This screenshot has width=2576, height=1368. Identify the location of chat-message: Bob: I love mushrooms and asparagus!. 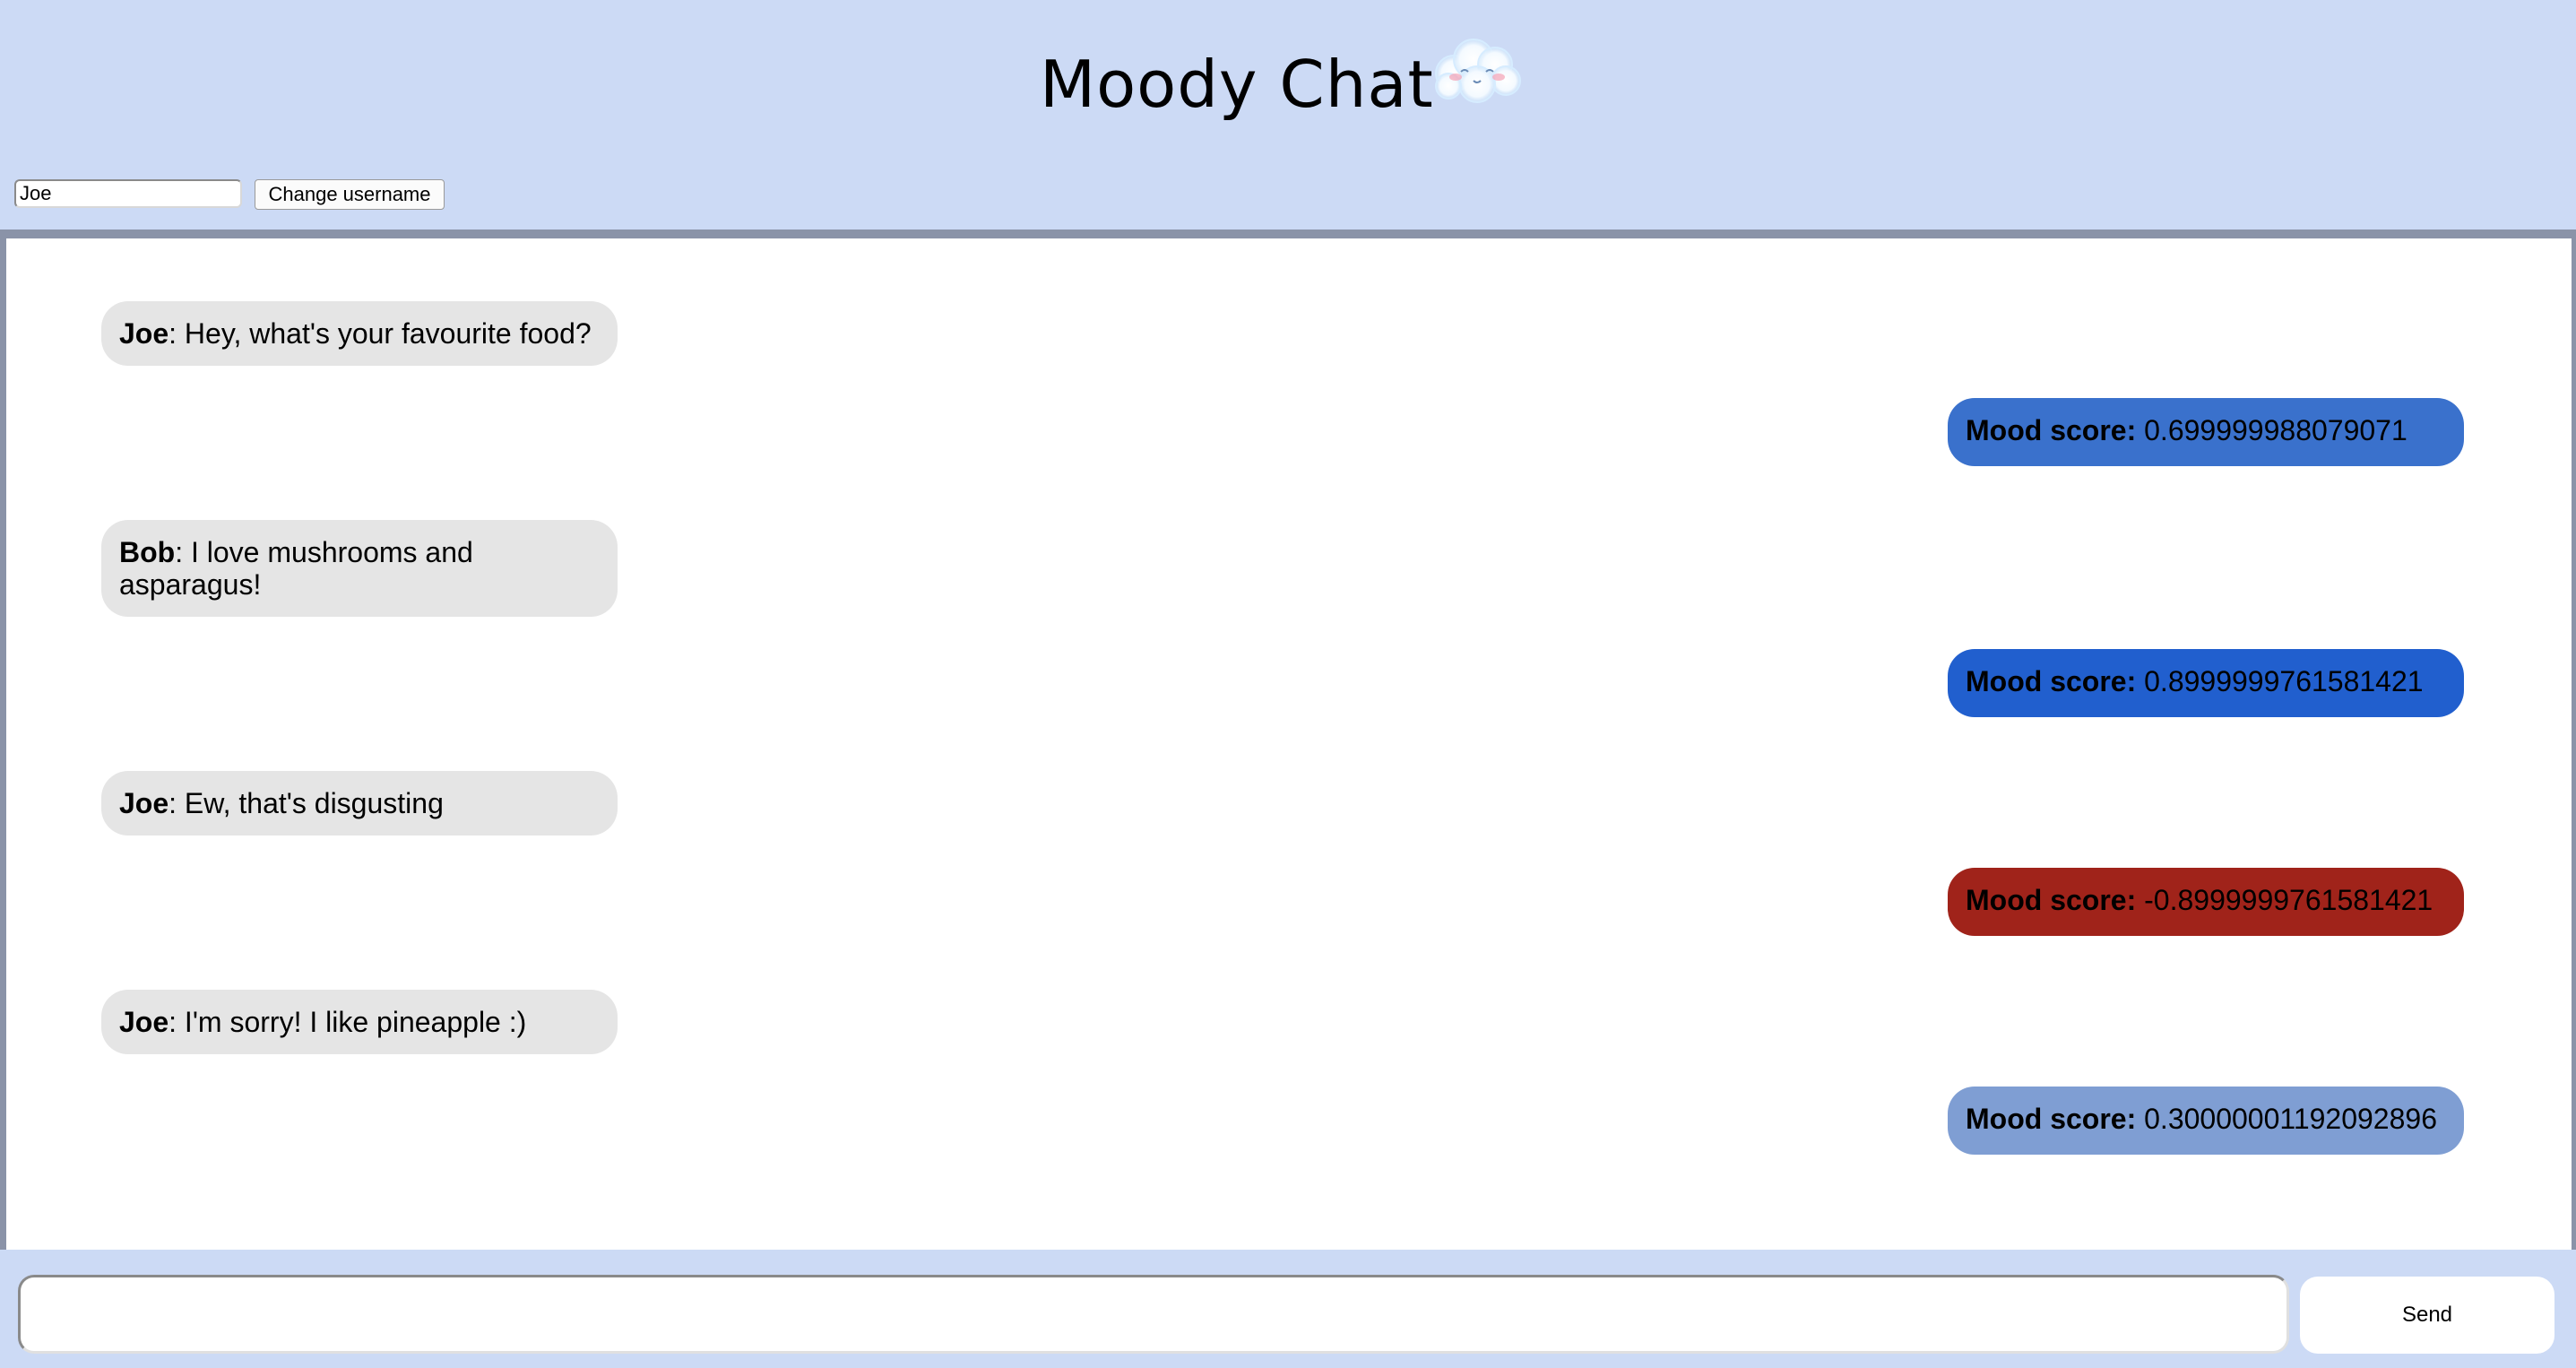
(359, 568).